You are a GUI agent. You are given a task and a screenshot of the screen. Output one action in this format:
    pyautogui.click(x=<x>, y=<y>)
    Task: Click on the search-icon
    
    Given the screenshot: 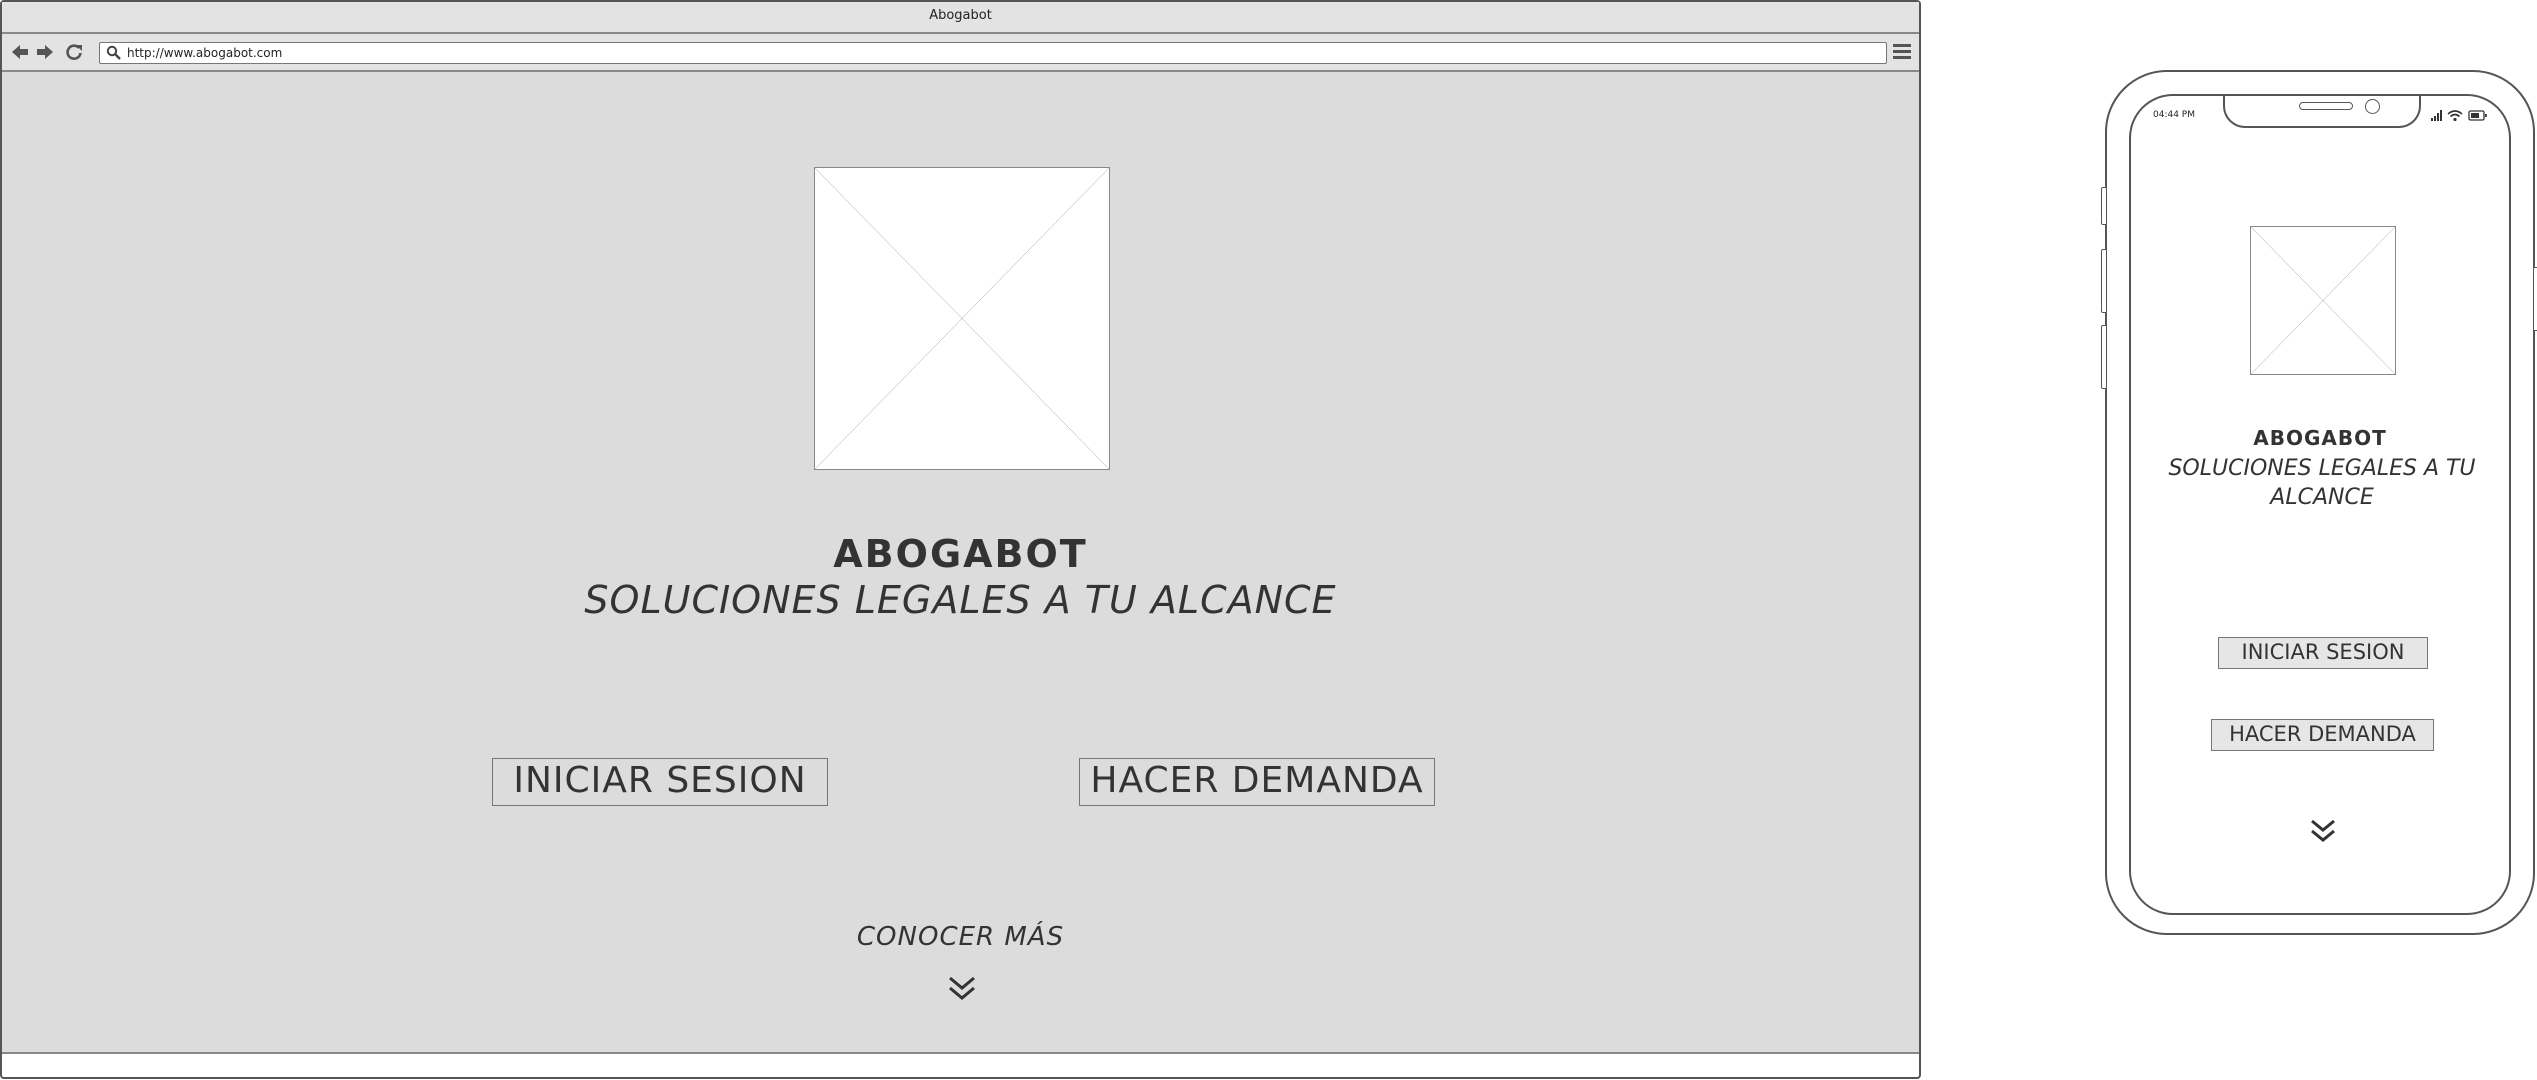 What is the action you would take?
    pyautogui.click(x=113, y=52)
    